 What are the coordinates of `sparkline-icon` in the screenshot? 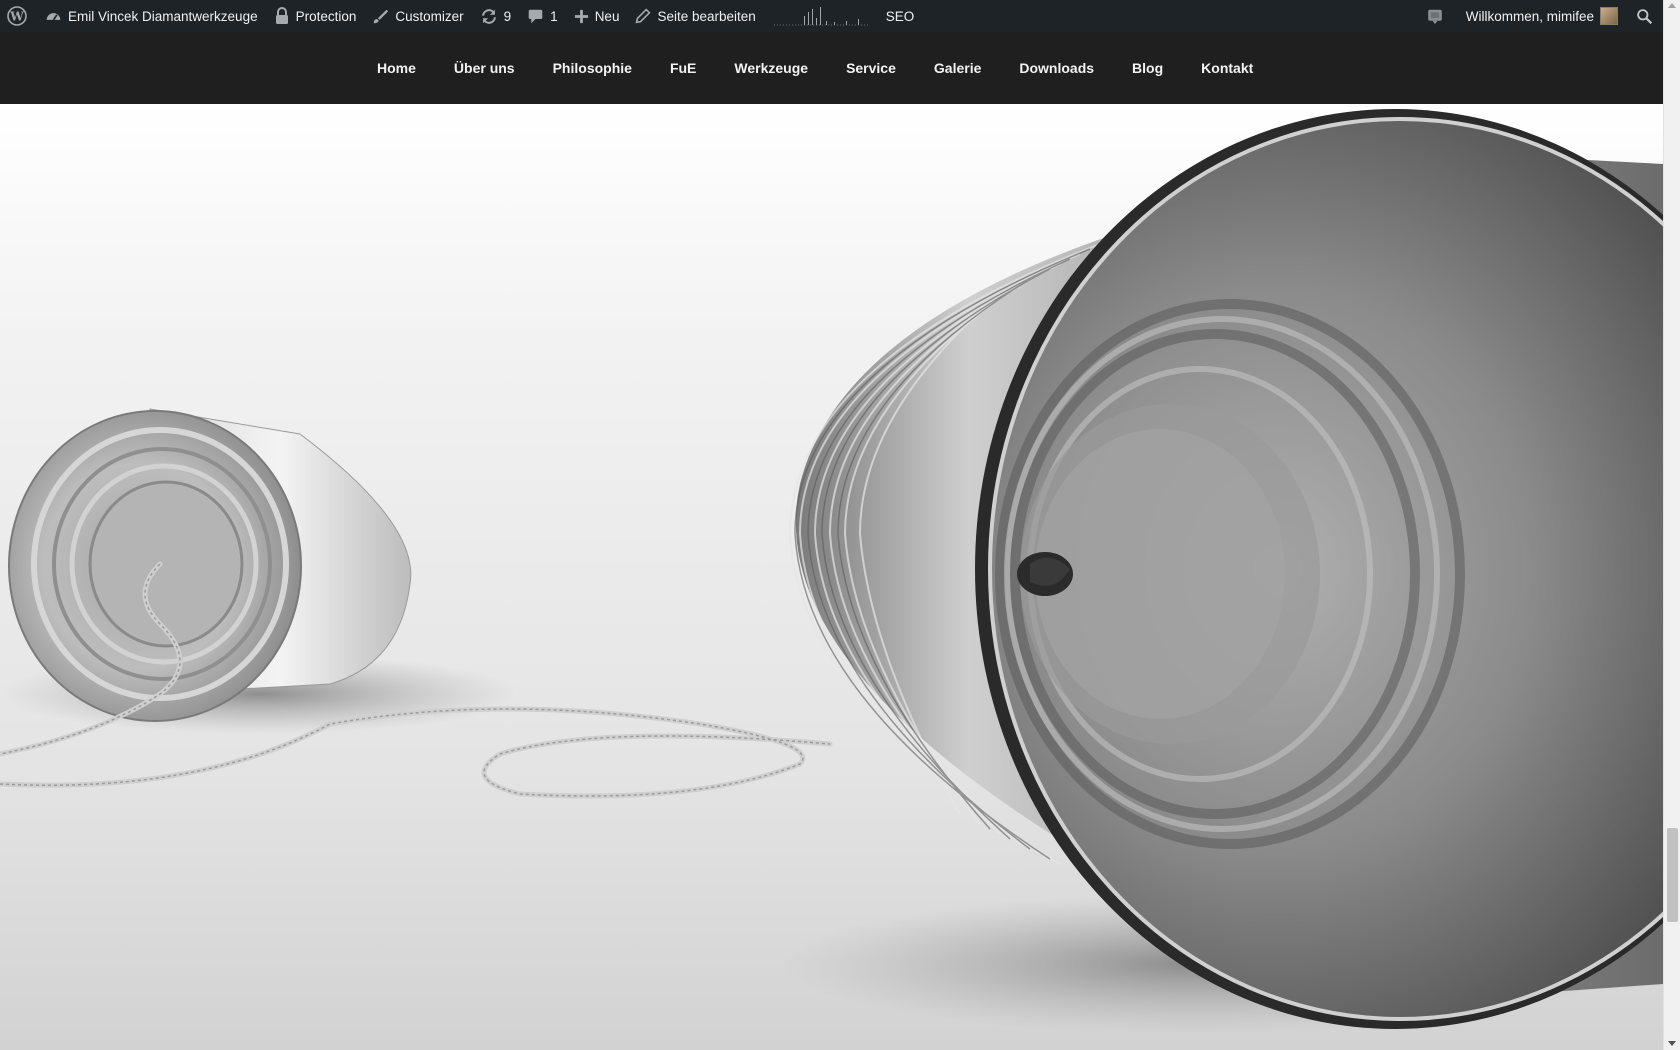 It's located at (821, 16).